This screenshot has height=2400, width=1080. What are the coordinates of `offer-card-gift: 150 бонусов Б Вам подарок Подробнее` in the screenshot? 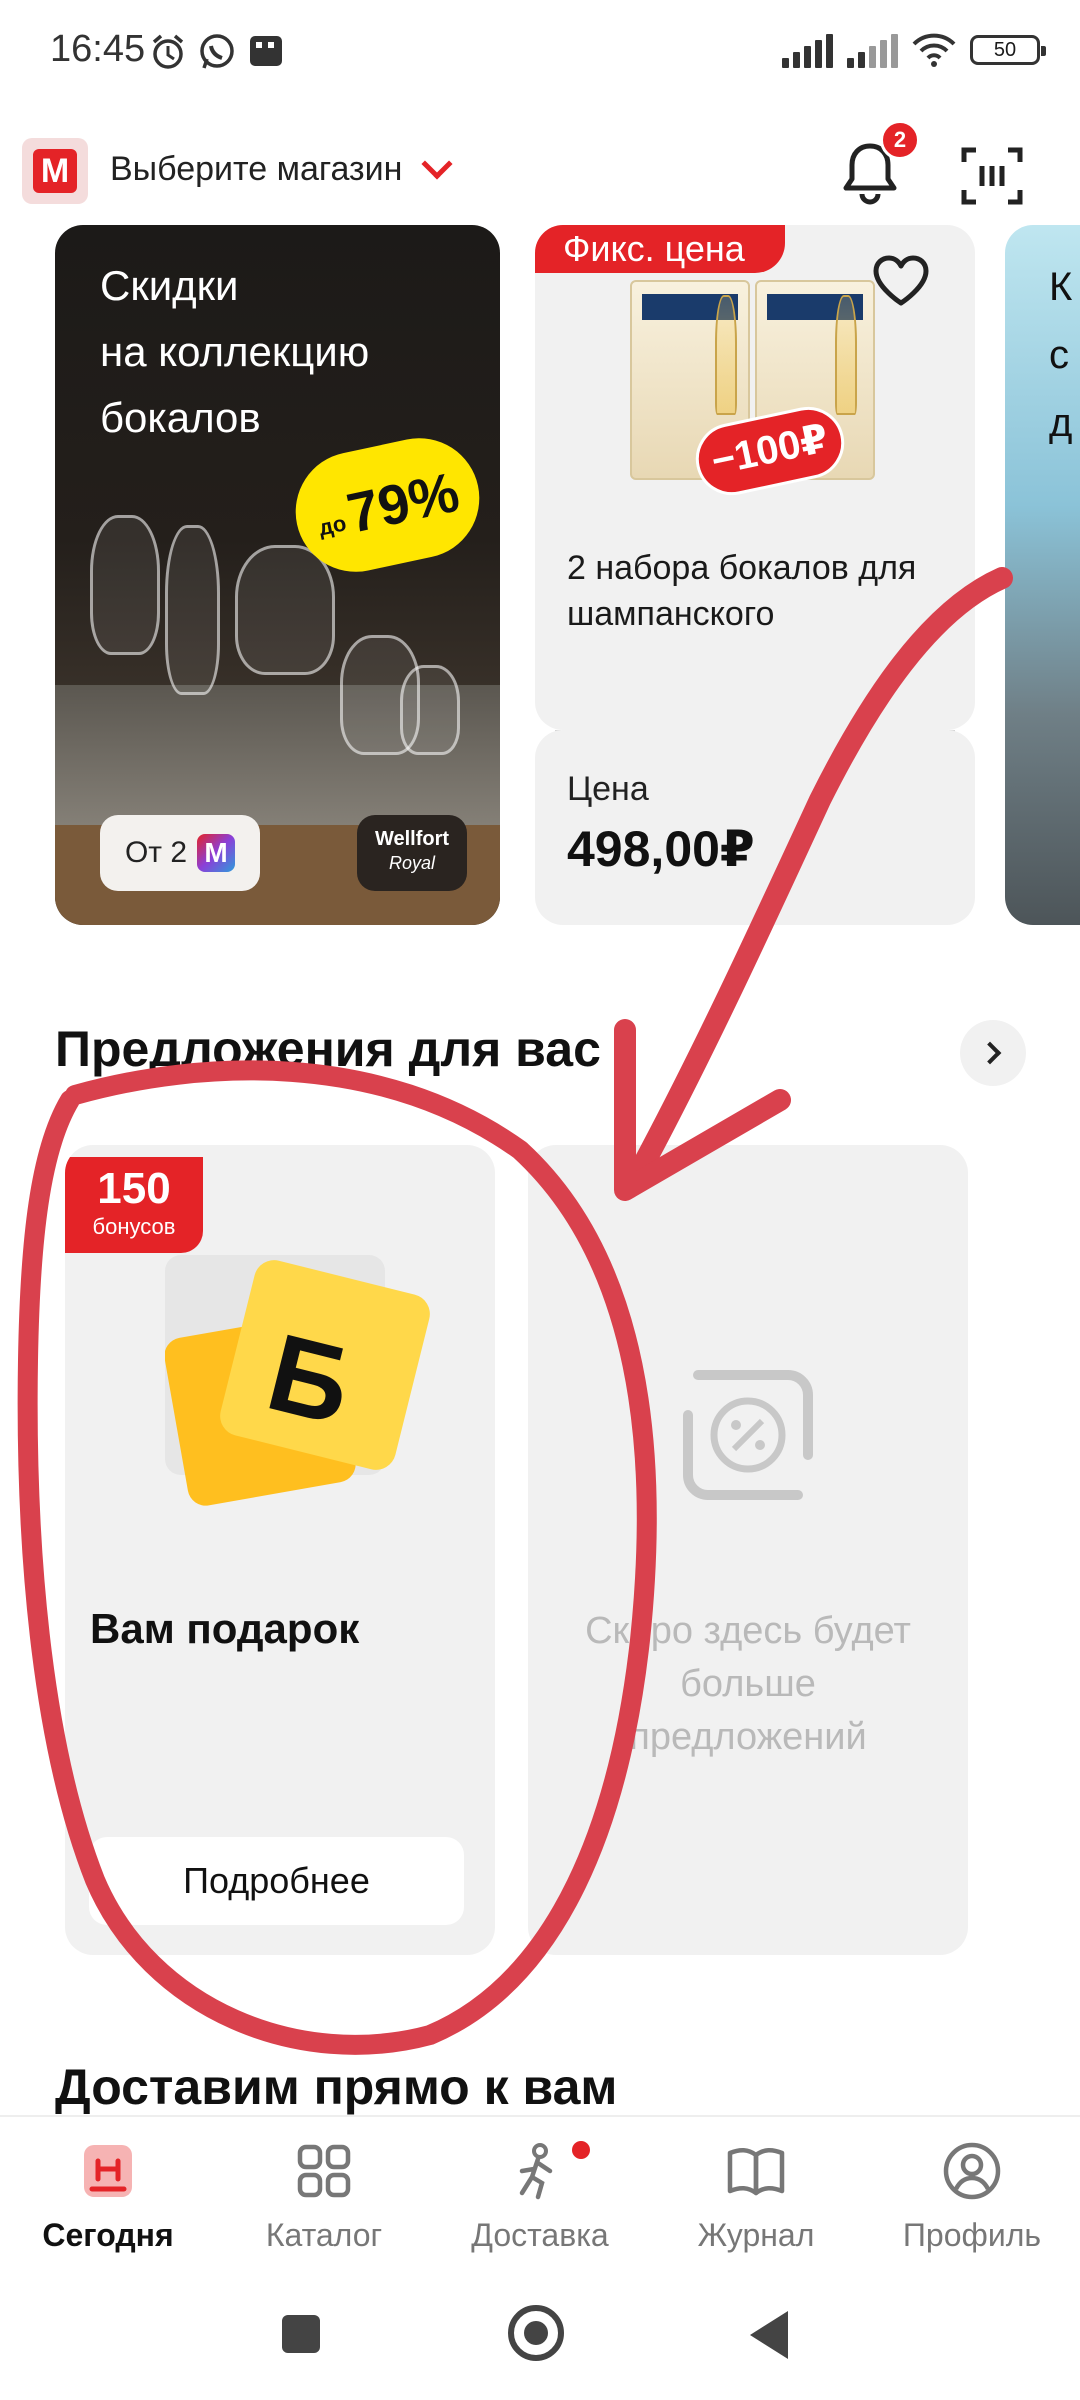 It's located at (280, 1550).